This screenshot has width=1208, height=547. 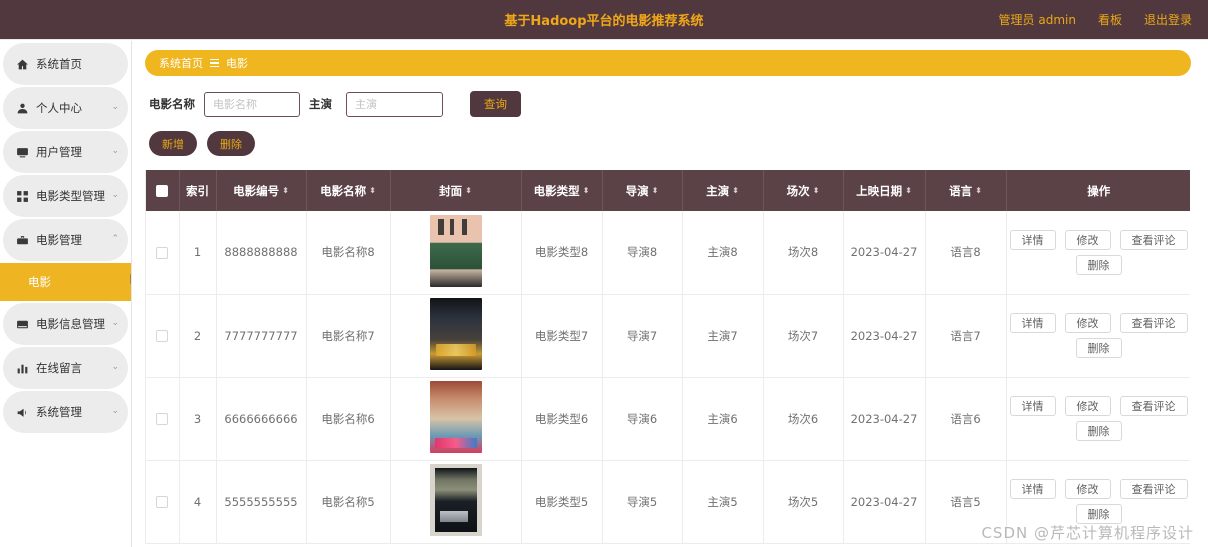 I want to click on home-icon, so click(x=22, y=64).